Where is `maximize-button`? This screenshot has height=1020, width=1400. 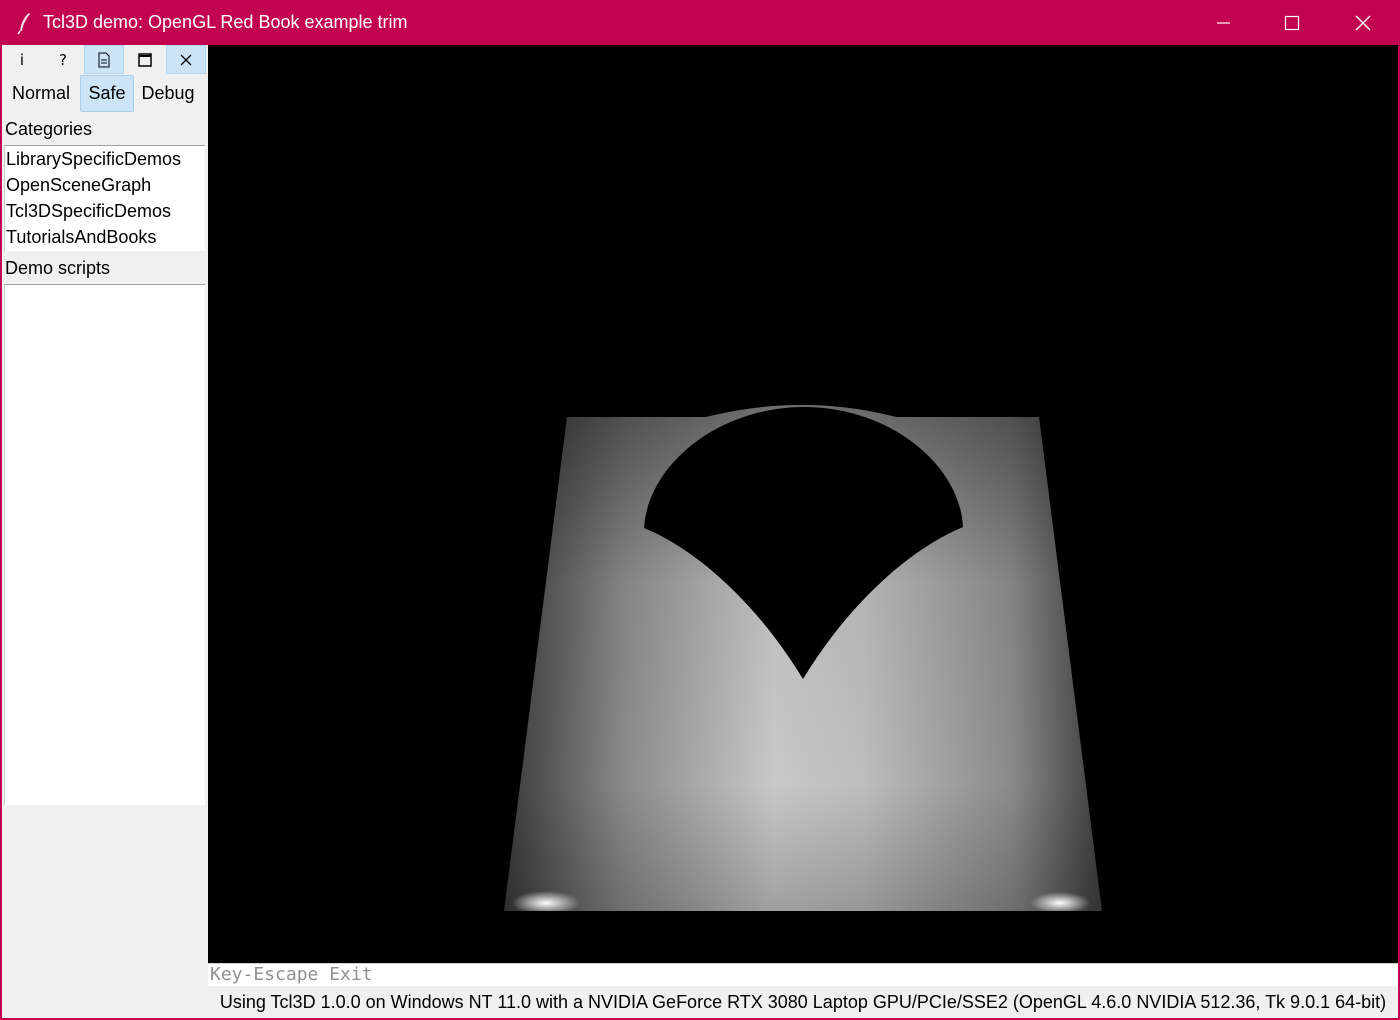
maximize-button is located at coordinates (1292, 22).